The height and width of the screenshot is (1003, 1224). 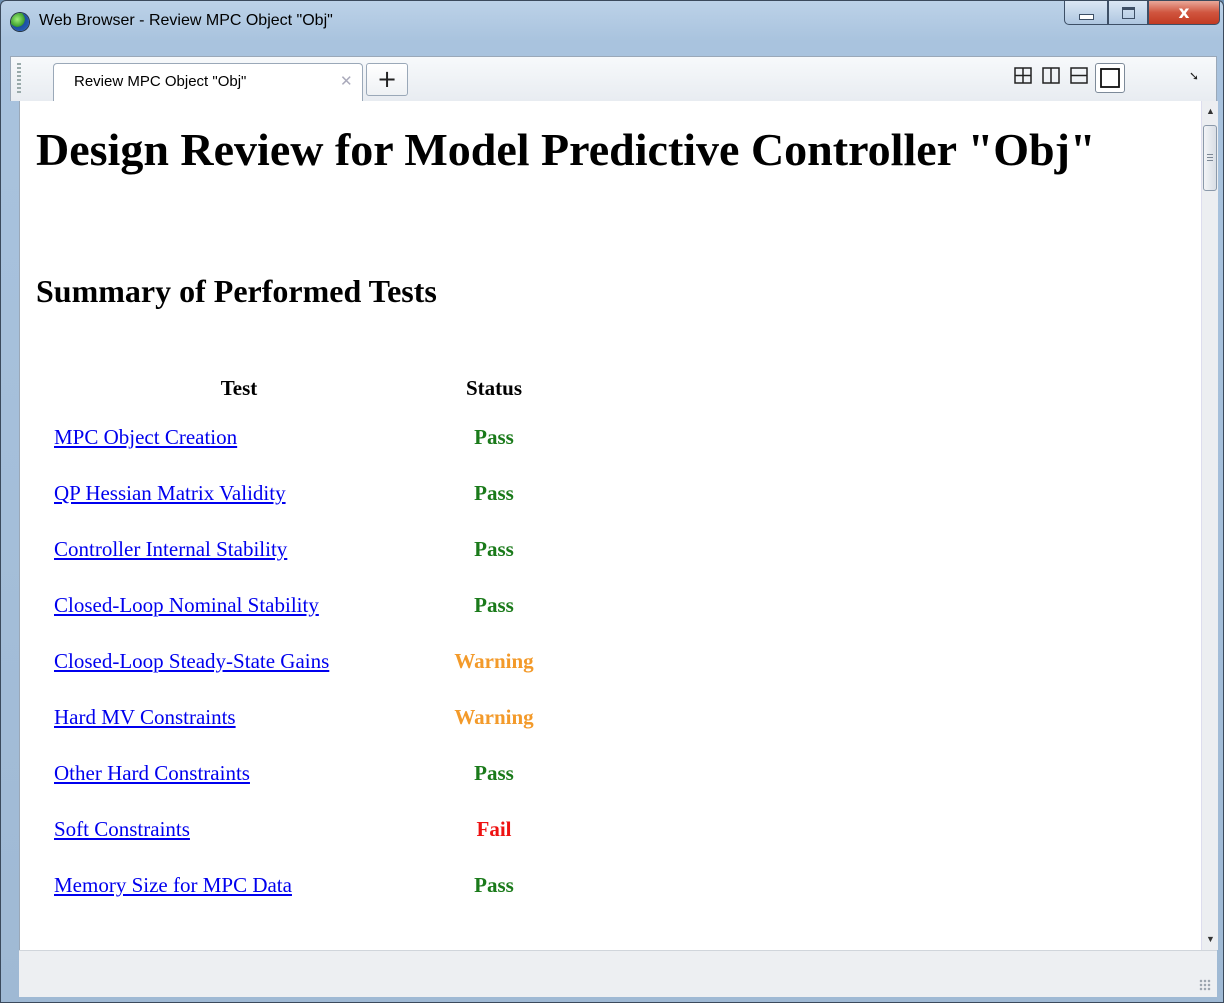 I want to click on minimize-icon, so click(x=1086, y=16).